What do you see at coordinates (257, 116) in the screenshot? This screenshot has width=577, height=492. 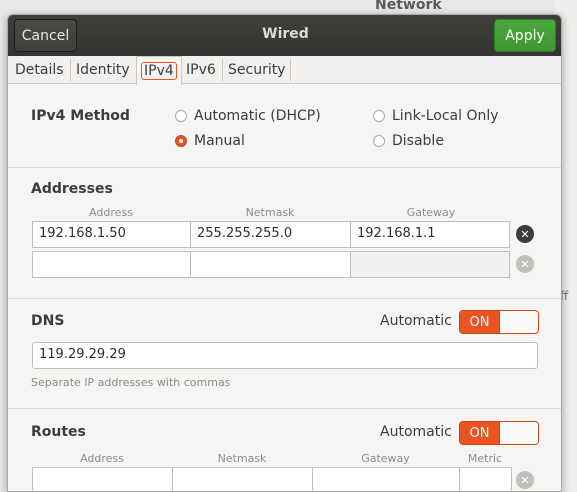 I see `radio-label: Automatic (DHCP)` at bounding box center [257, 116].